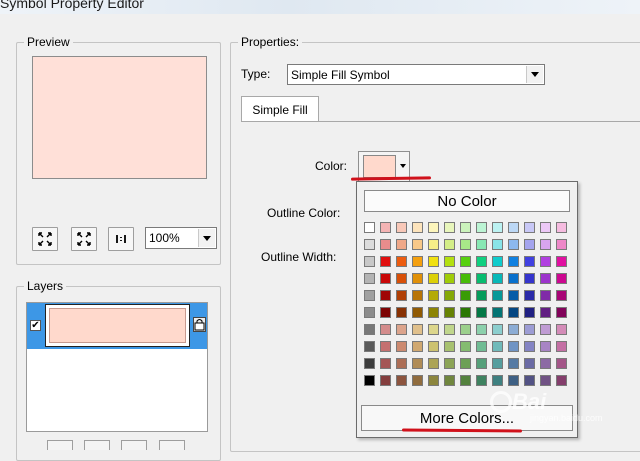 The height and width of the screenshot is (461, 640). Describe the element at coordinates (199, 324) in the screenshot. I see `layer-lock-icon` at that location.